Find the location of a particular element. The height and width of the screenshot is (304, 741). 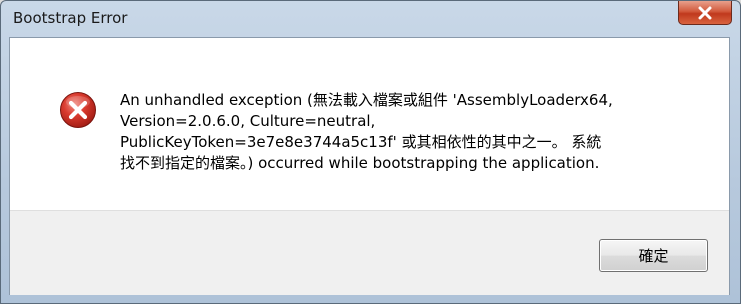

close-button is located at coordinates (705, 13).